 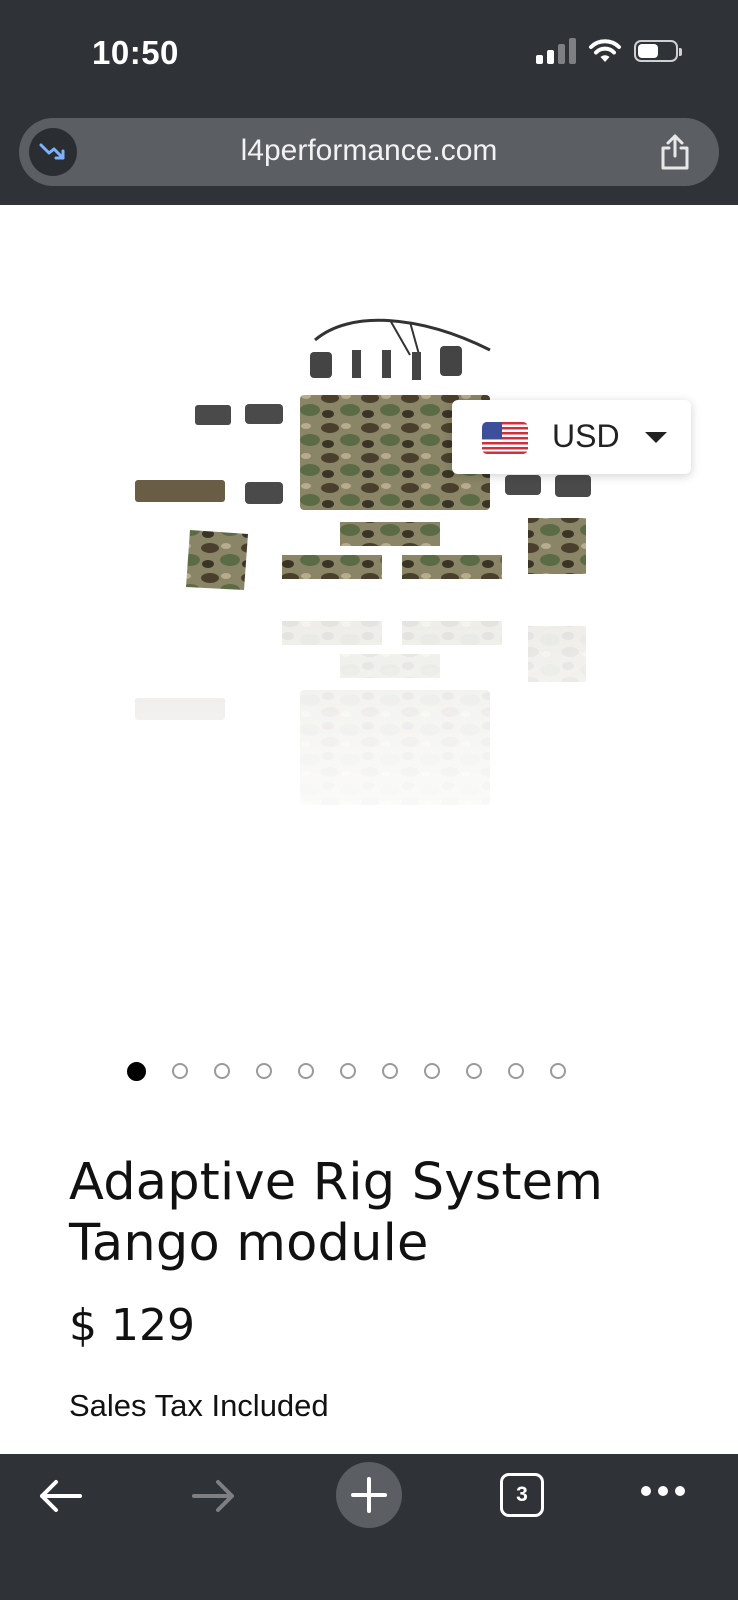 I want to click on product-title: Adaptive Rig System Tango module, so click(x=336, y=1213).